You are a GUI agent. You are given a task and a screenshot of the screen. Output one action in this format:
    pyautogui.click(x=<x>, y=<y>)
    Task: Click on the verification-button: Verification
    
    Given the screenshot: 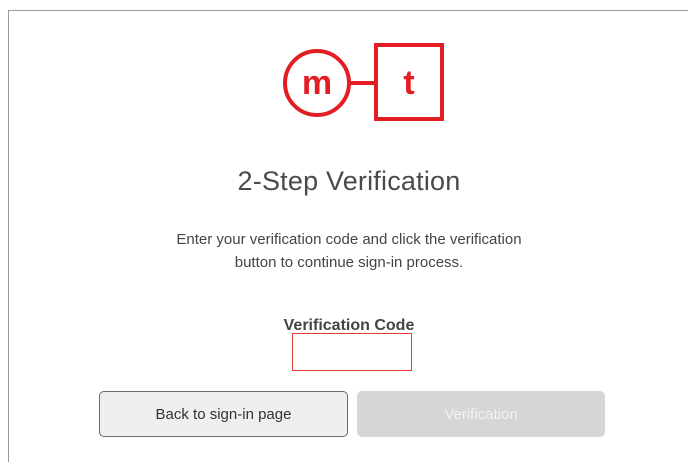 What is the action you would take?
    pyautogui.click(x=481, y=414)
    